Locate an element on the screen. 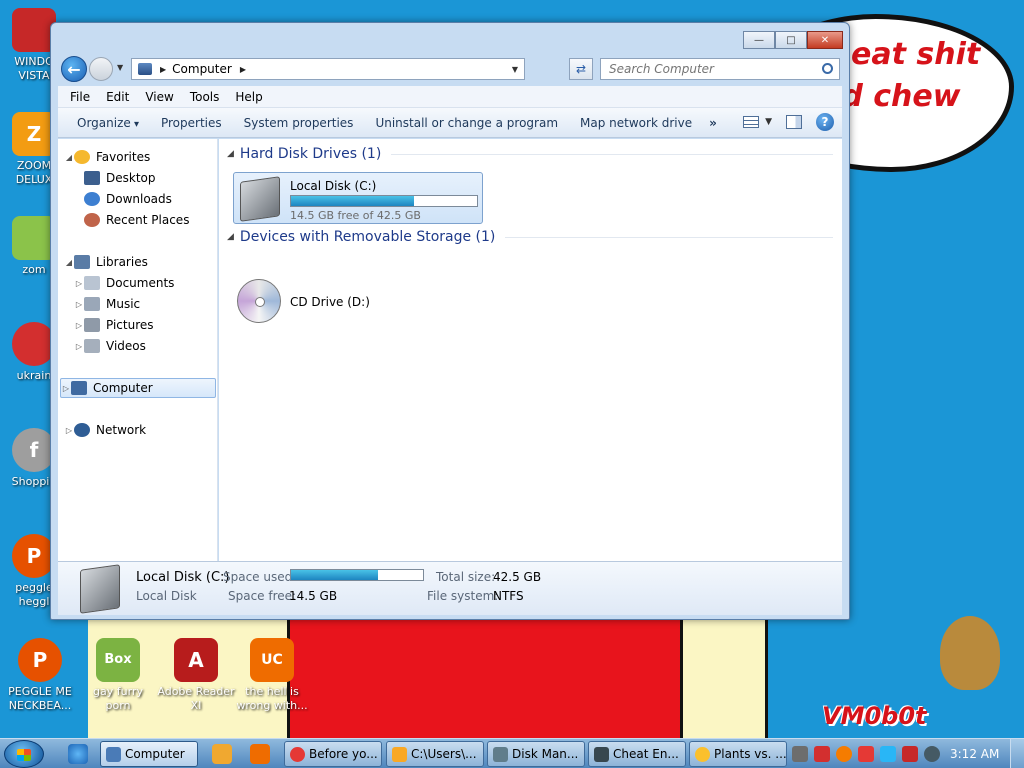 This screenshot has height=768, width=1024. help-icon: ? is located at coordinates (825, 122).